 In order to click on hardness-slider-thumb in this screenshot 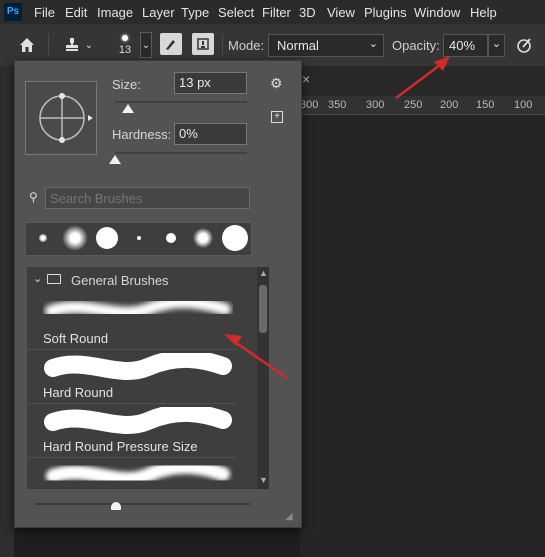, I will do `click(115, 159)`.